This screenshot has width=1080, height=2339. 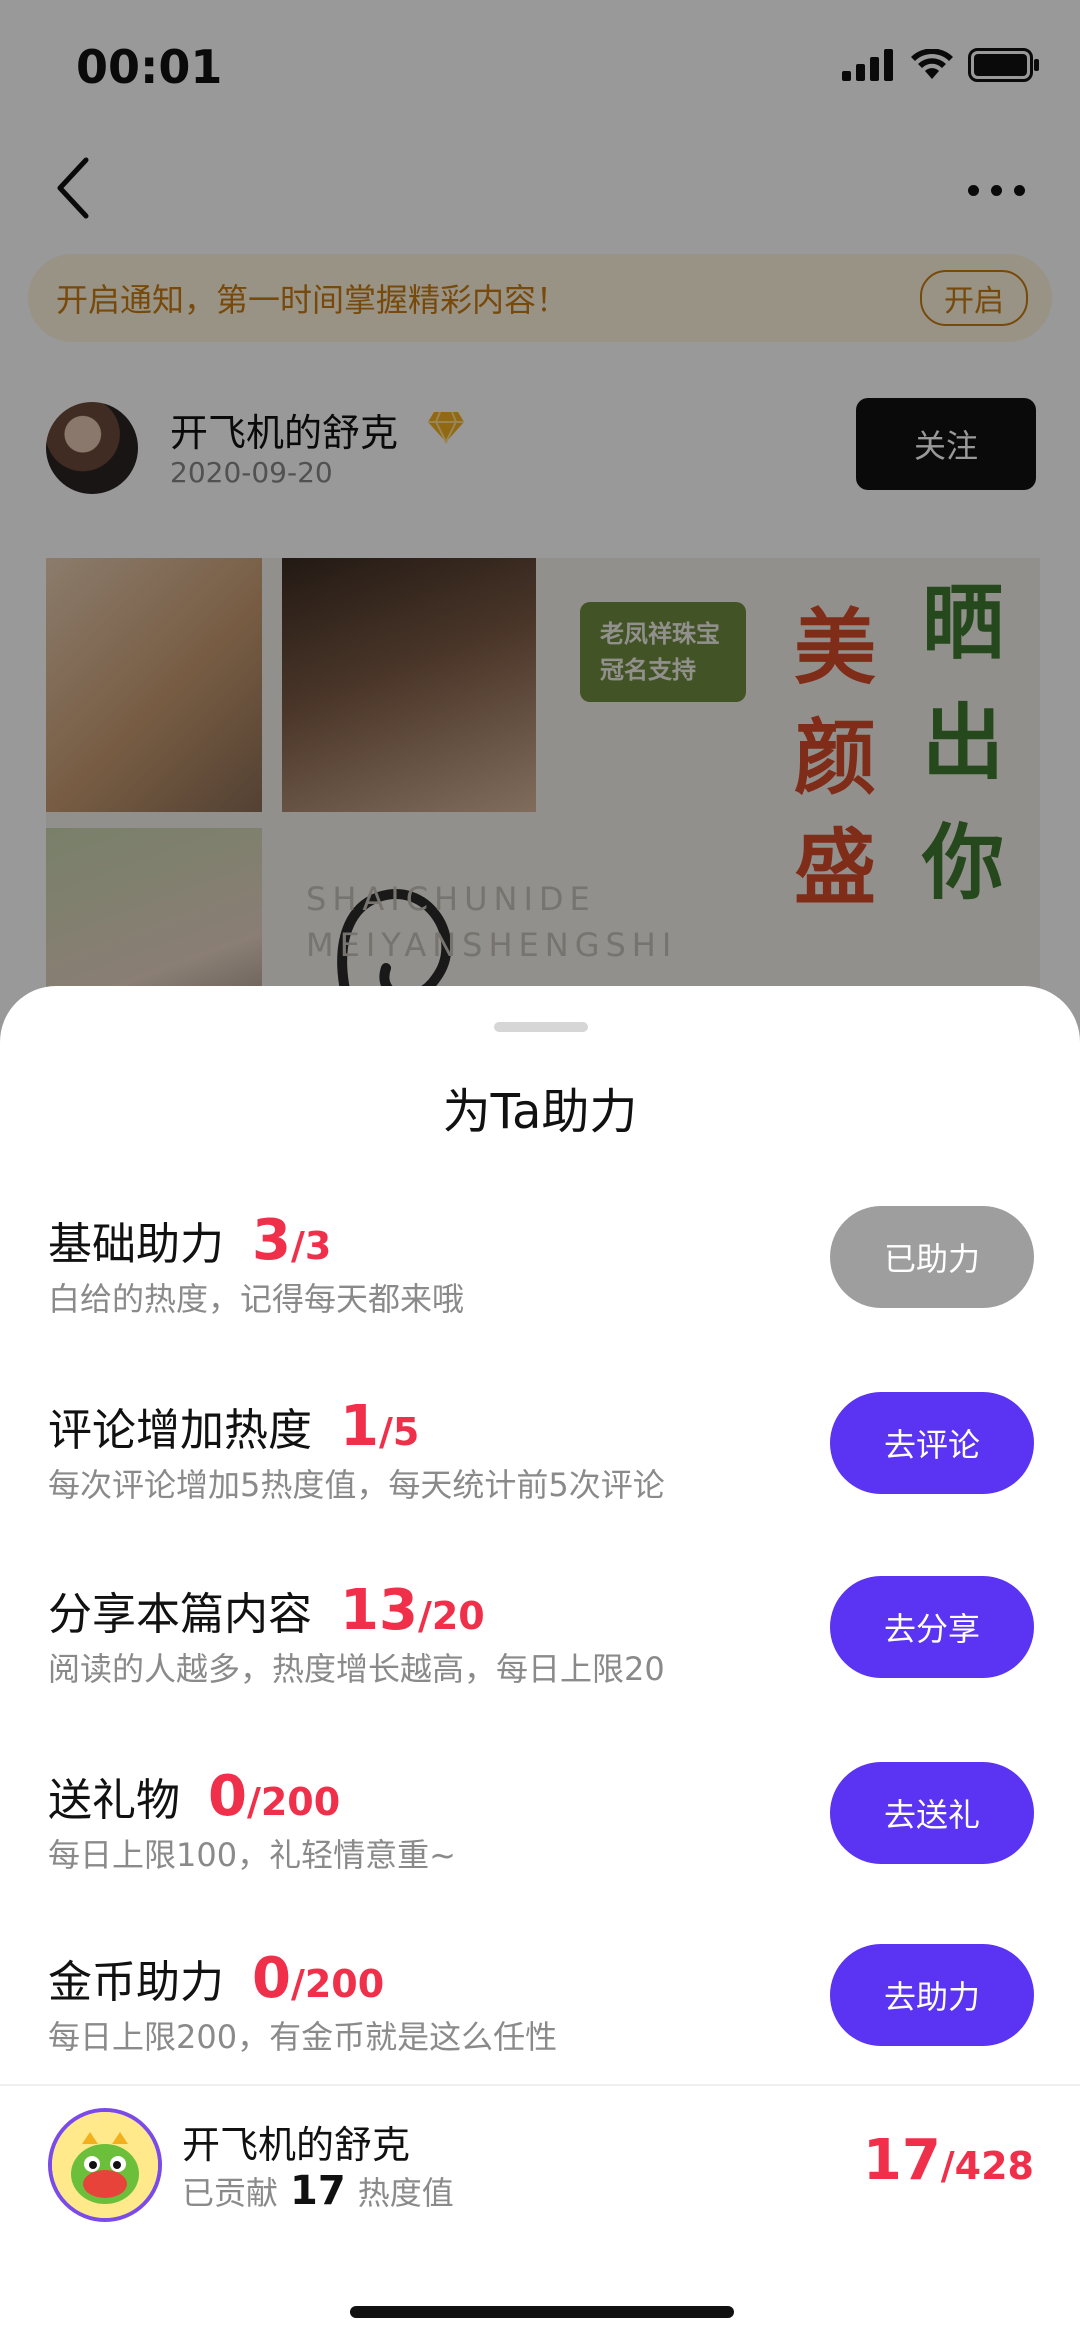 I want to click on user-avatar, so click(x=105, y=2165).